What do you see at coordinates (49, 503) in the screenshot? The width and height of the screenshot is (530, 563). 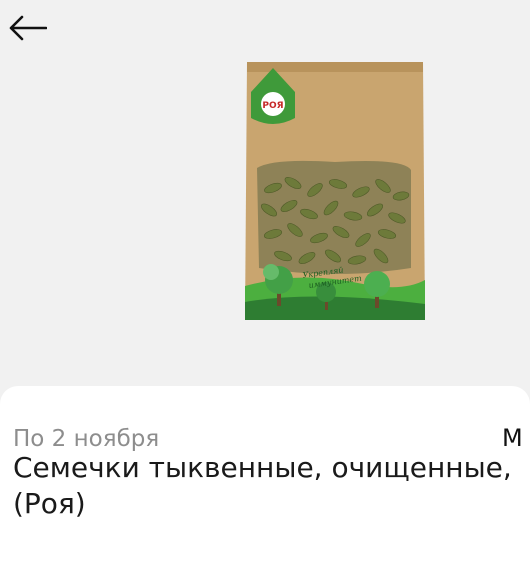 I see `product-title-line-2: (Роя)` at bounding box center [49, 503].